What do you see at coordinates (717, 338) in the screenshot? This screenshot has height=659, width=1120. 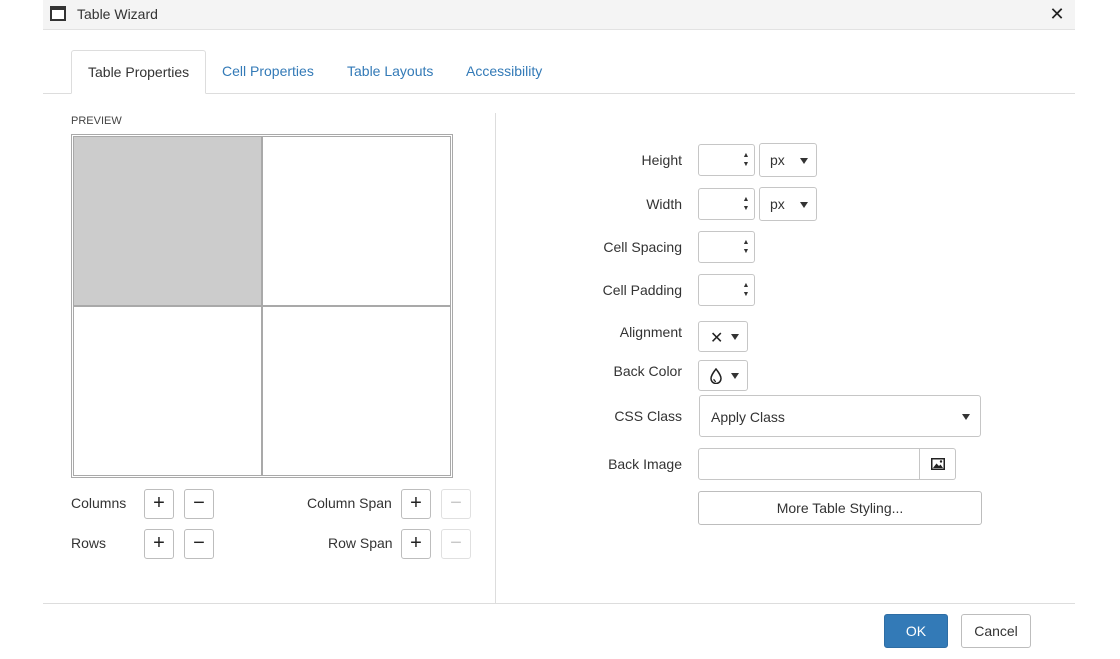 I see `no-alignment-icon: ✕` at bounding box center [717, 338].